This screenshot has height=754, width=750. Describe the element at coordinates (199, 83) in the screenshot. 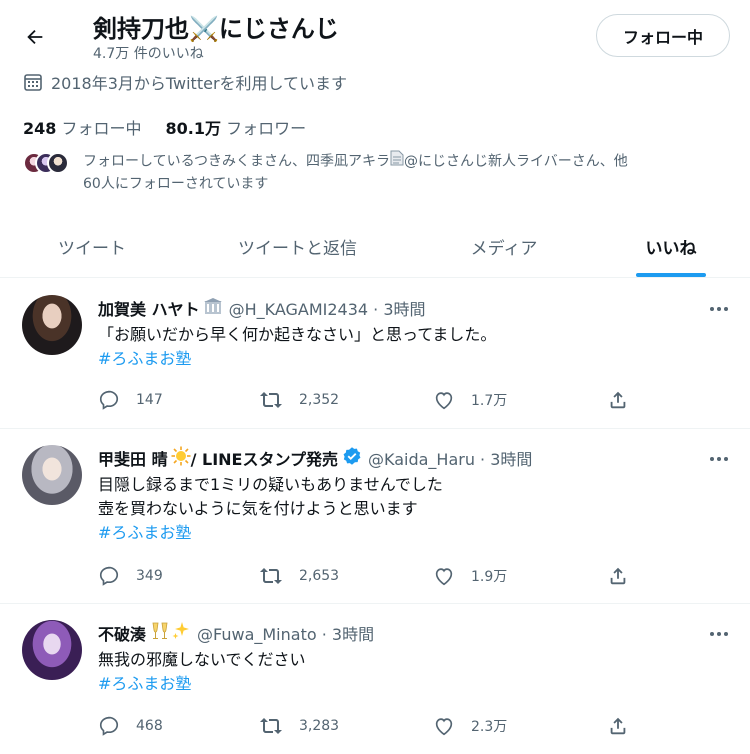

I see `joined-text: 2018年3月からTwitterを利用しています` at that location.